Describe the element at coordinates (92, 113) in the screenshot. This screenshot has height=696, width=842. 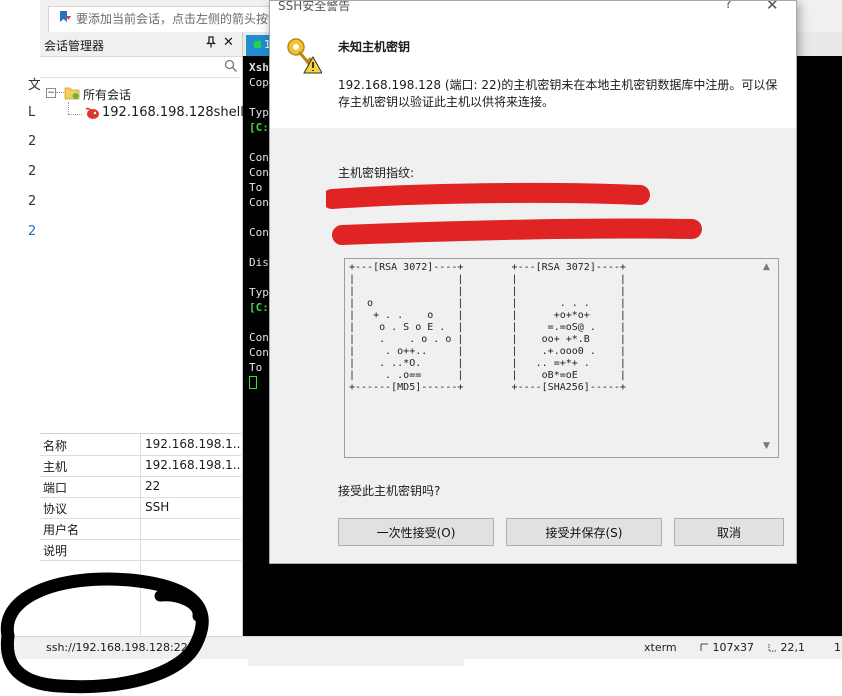
I see `session-icon` at that location.